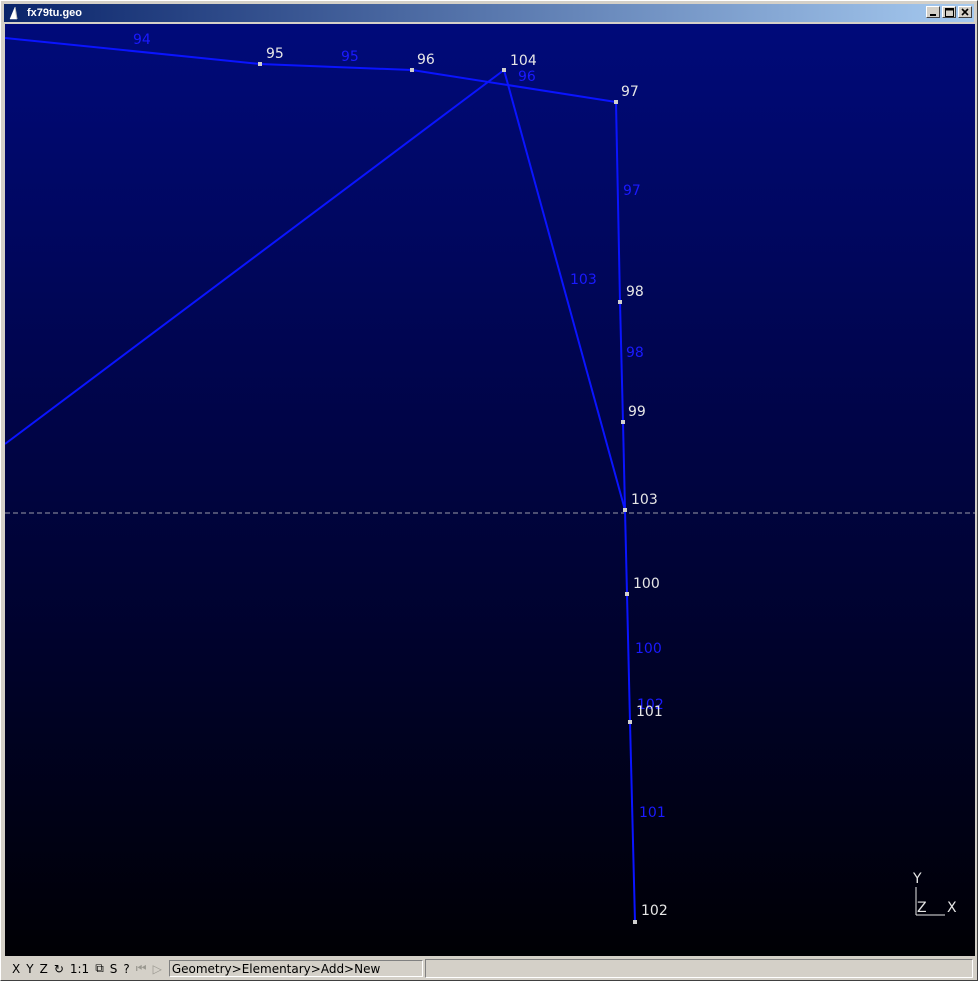 The height and width of the screenshot is (981, 978). I want to click on axes-indicator: Y Z X, so click(934, 893).